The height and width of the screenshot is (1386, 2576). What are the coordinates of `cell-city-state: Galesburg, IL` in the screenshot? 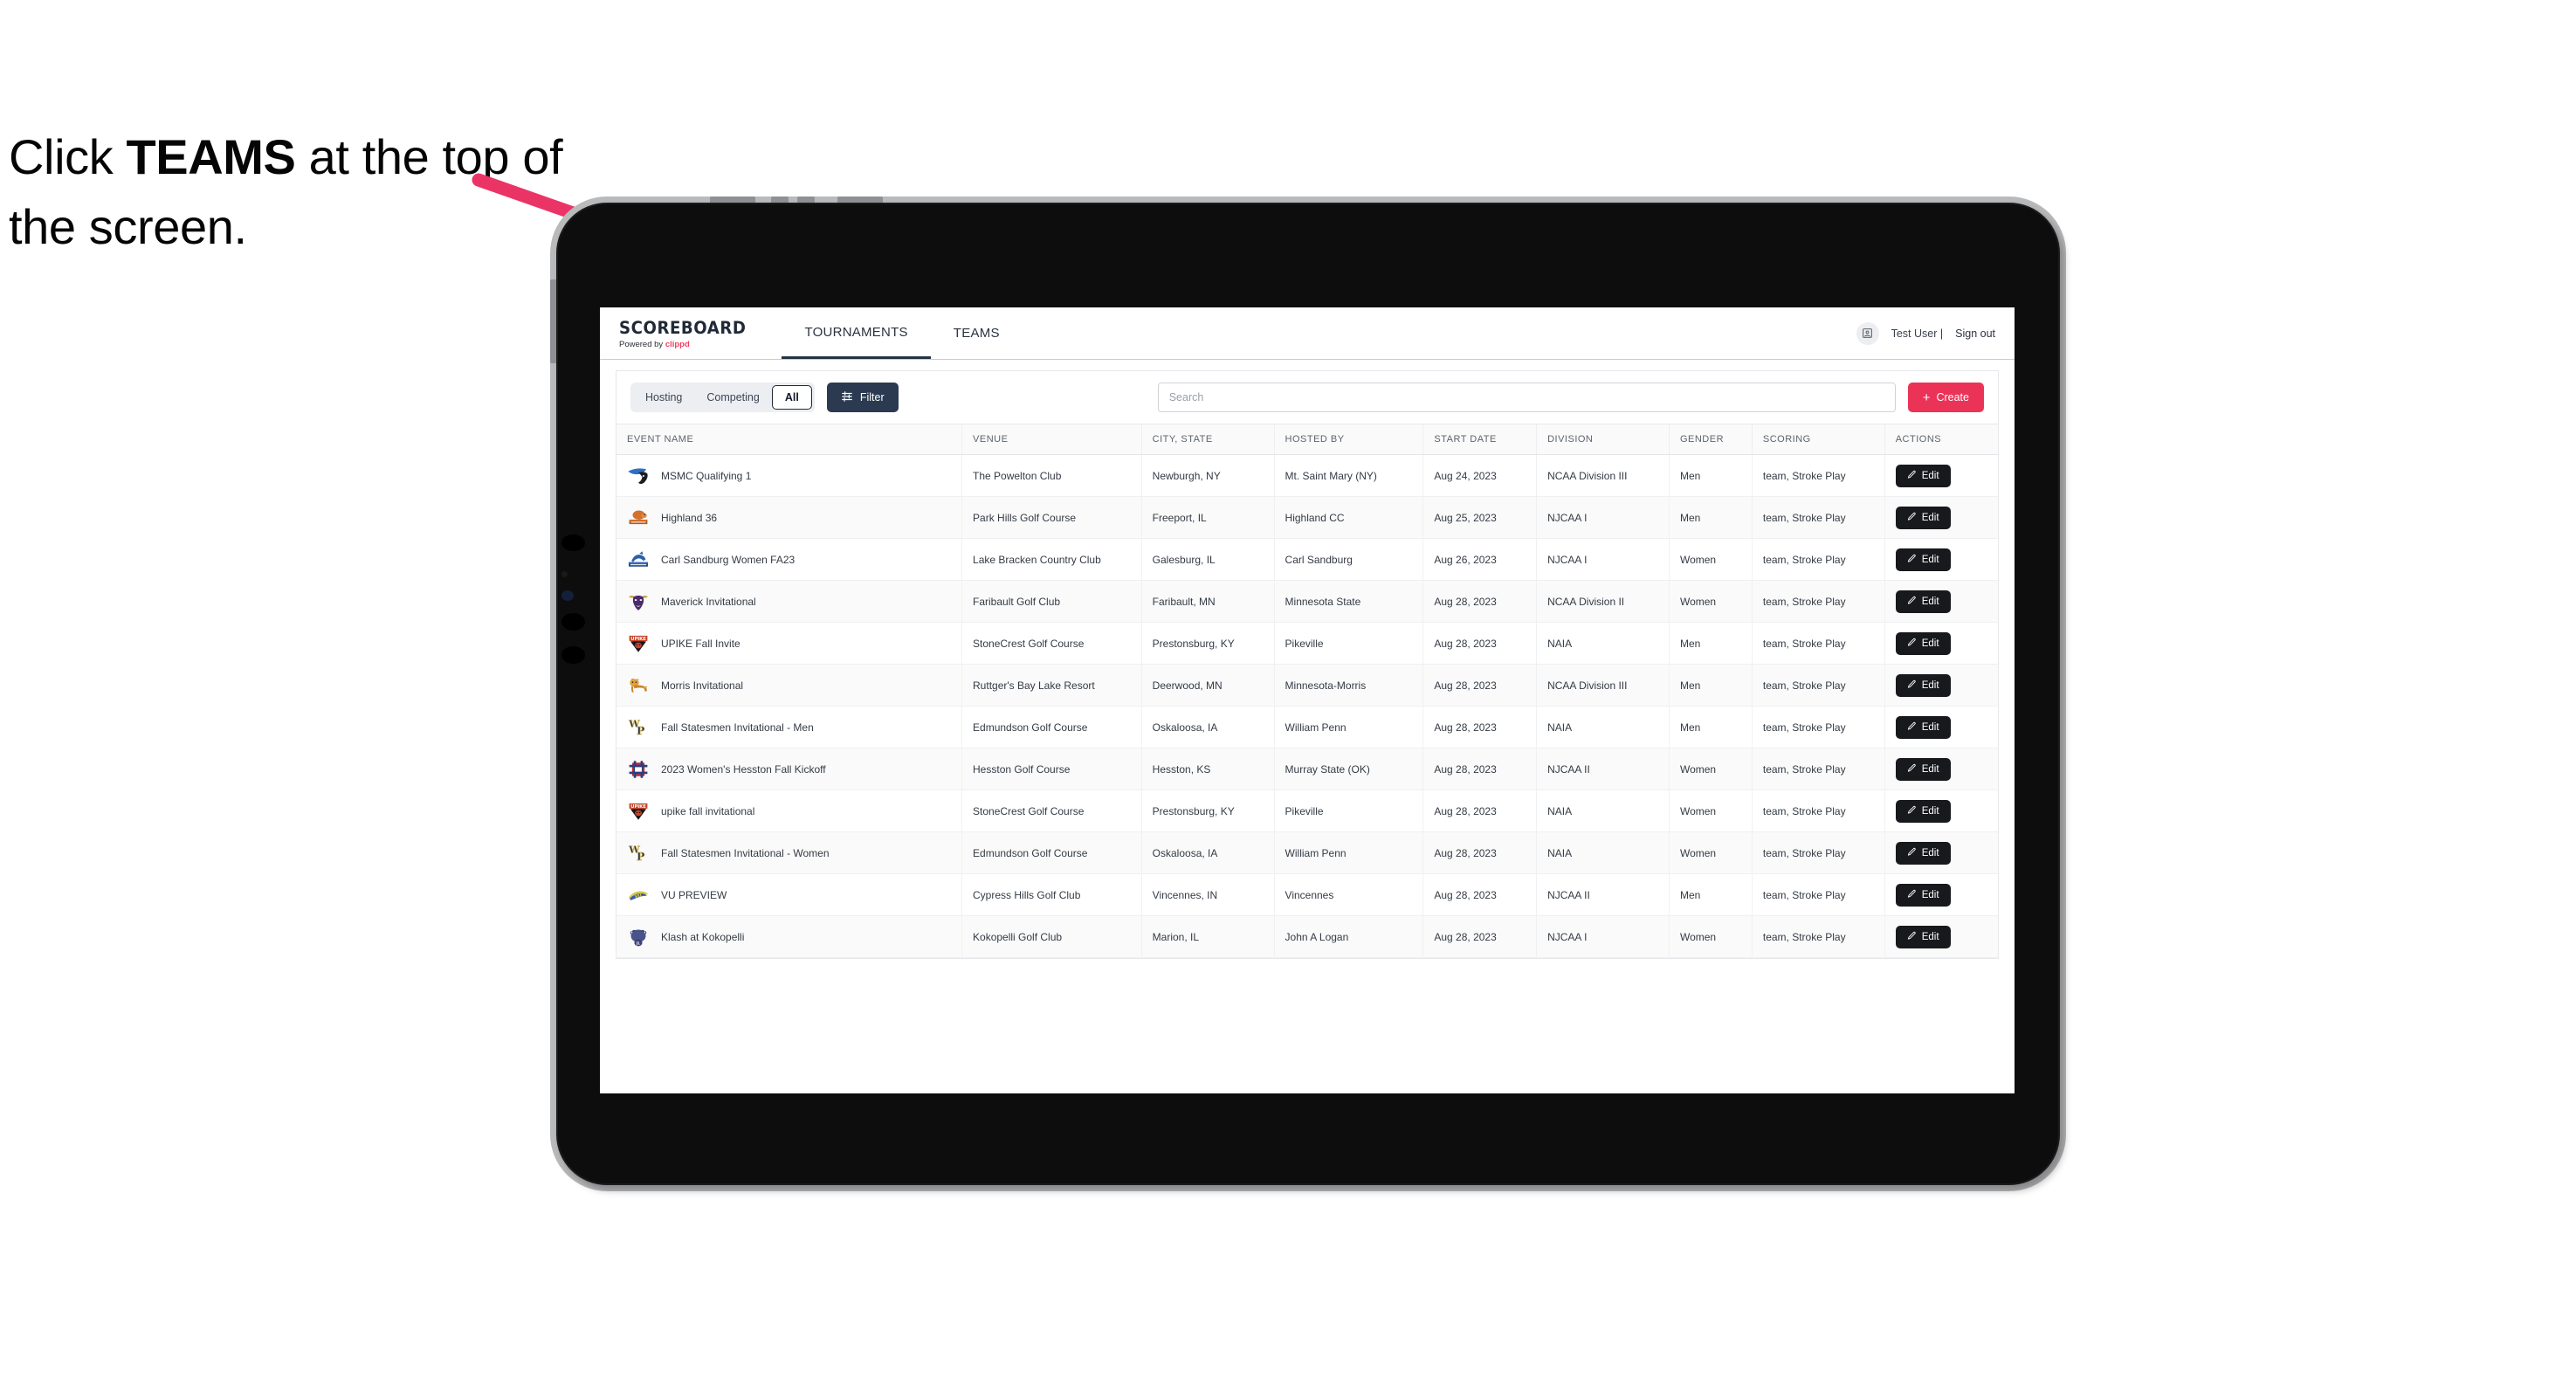 It's located at (1208, 559).